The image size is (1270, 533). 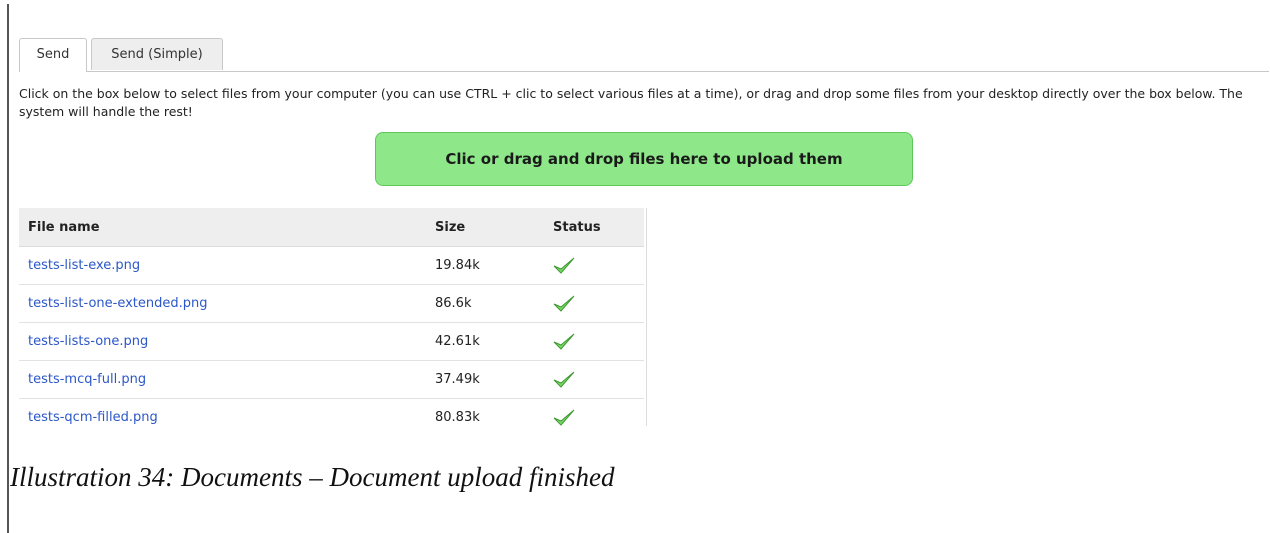 I want to click on file-link: tests-qcm-filled.png, so click(x=93, y=417).